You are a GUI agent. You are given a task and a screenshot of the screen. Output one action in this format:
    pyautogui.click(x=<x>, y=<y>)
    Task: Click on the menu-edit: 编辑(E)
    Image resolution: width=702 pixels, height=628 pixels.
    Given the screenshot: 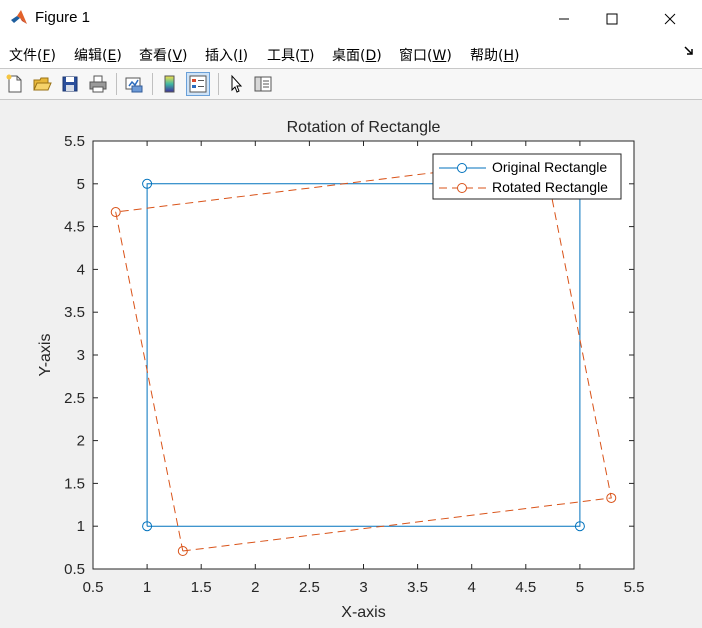 What is the action you would take?
    pyautogui.click(x=98, y=55)
    